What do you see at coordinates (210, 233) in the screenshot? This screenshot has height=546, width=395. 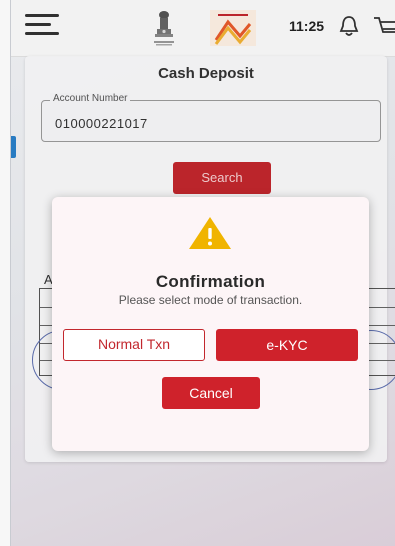 I see `warning-icon` at bounding box center [210, 233].